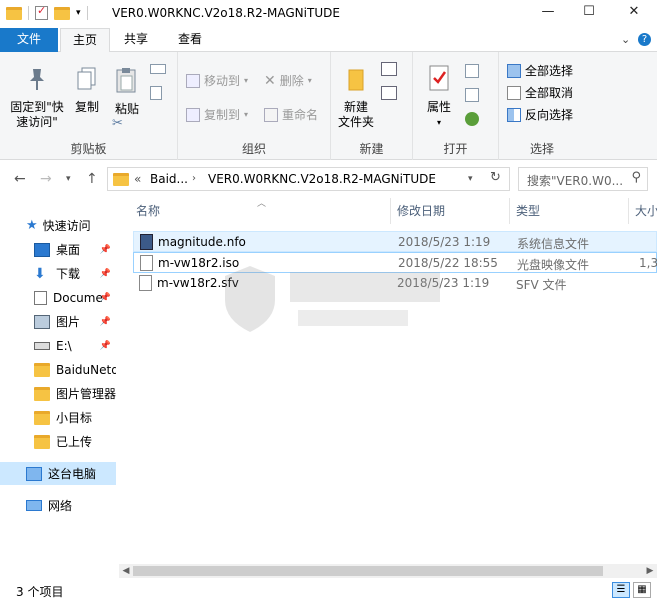 The image size is (657, 602). I want to click on window-title: VER0.W0RKNC.V2o18.R2-MAGNiTUDE, so click(226, 13).